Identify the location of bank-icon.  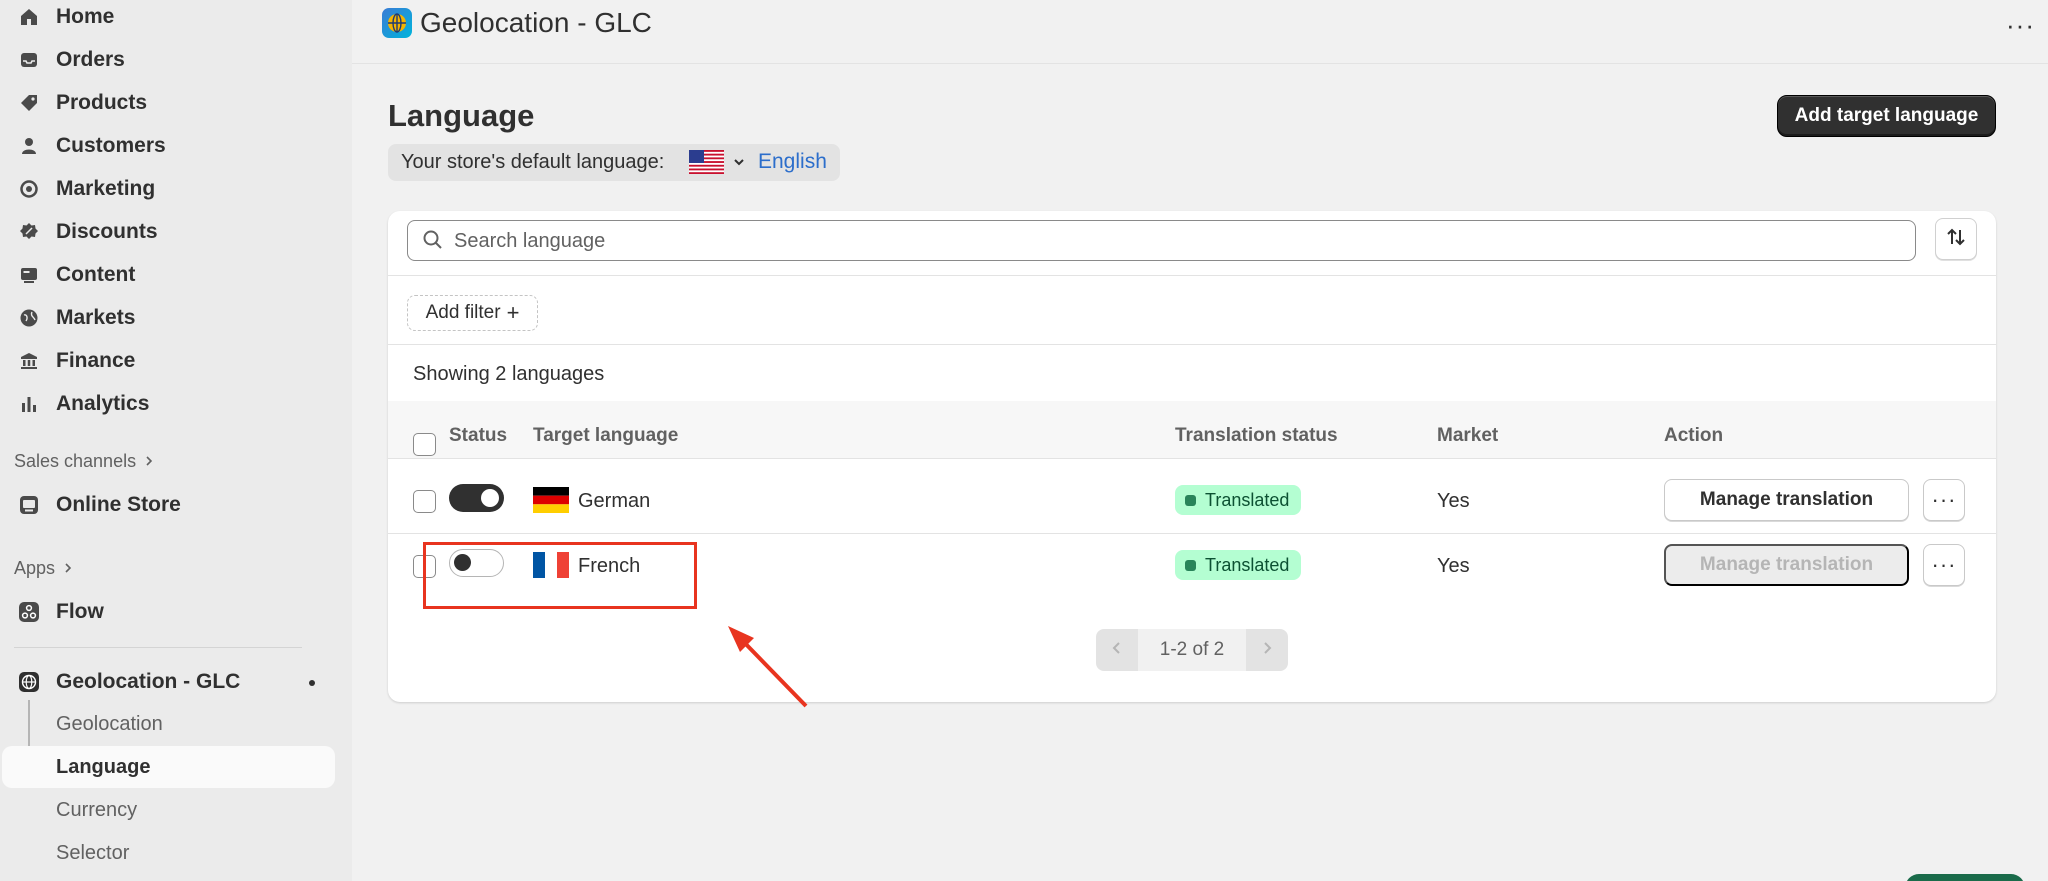
(29, 361).